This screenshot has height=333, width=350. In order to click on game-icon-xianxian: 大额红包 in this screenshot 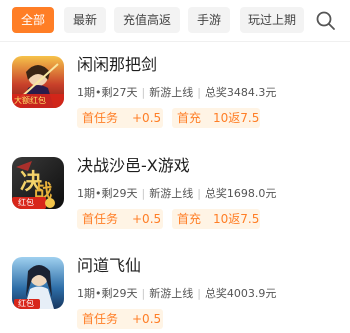, I will do `click(38, 82)`.